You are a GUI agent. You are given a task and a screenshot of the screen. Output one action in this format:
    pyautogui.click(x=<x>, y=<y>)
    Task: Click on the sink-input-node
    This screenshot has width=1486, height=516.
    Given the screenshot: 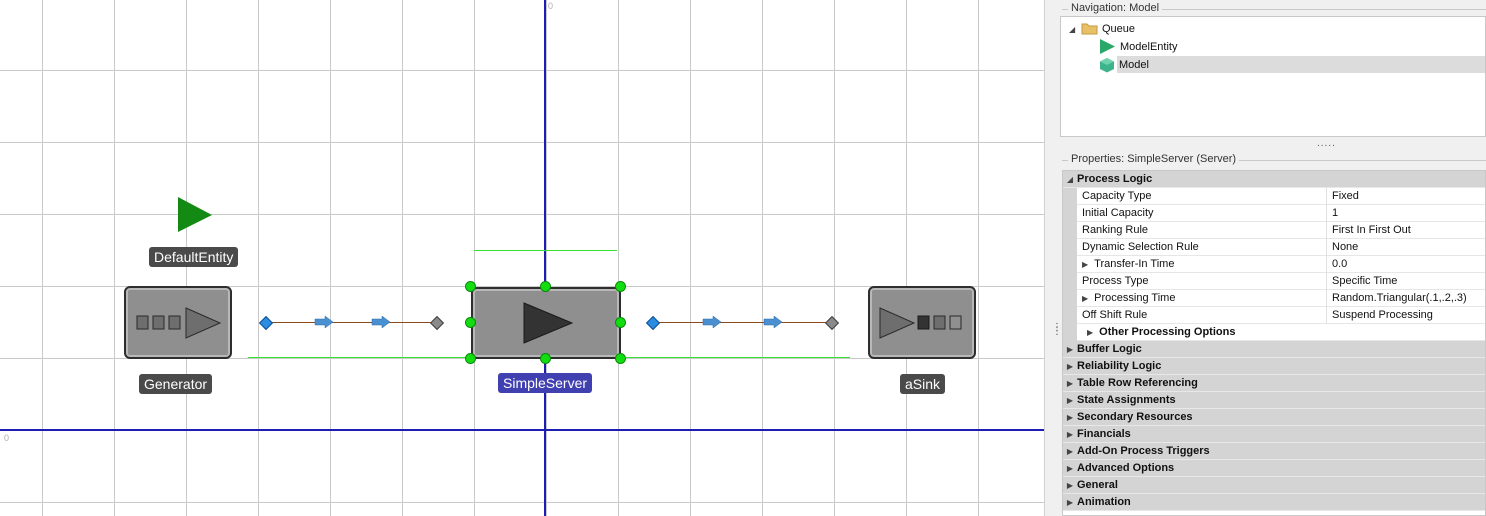 What is the action you would take?
    pyautogui.click(x=832, y=323)
    